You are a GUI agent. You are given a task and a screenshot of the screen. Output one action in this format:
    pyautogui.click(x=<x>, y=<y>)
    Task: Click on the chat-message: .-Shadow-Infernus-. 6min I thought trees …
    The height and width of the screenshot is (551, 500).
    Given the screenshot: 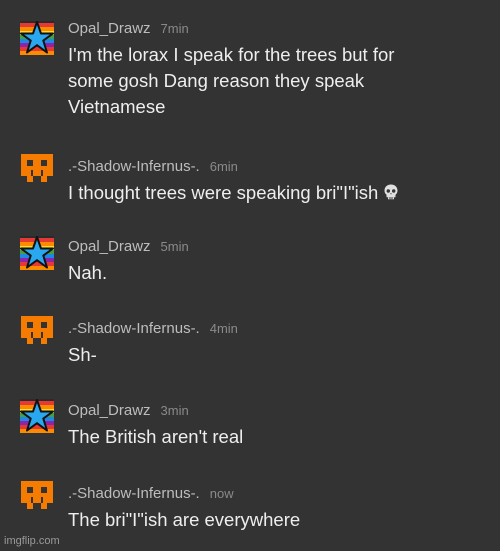 What is the action you would take?
    pyautogui.click(x=250, y=186)
    